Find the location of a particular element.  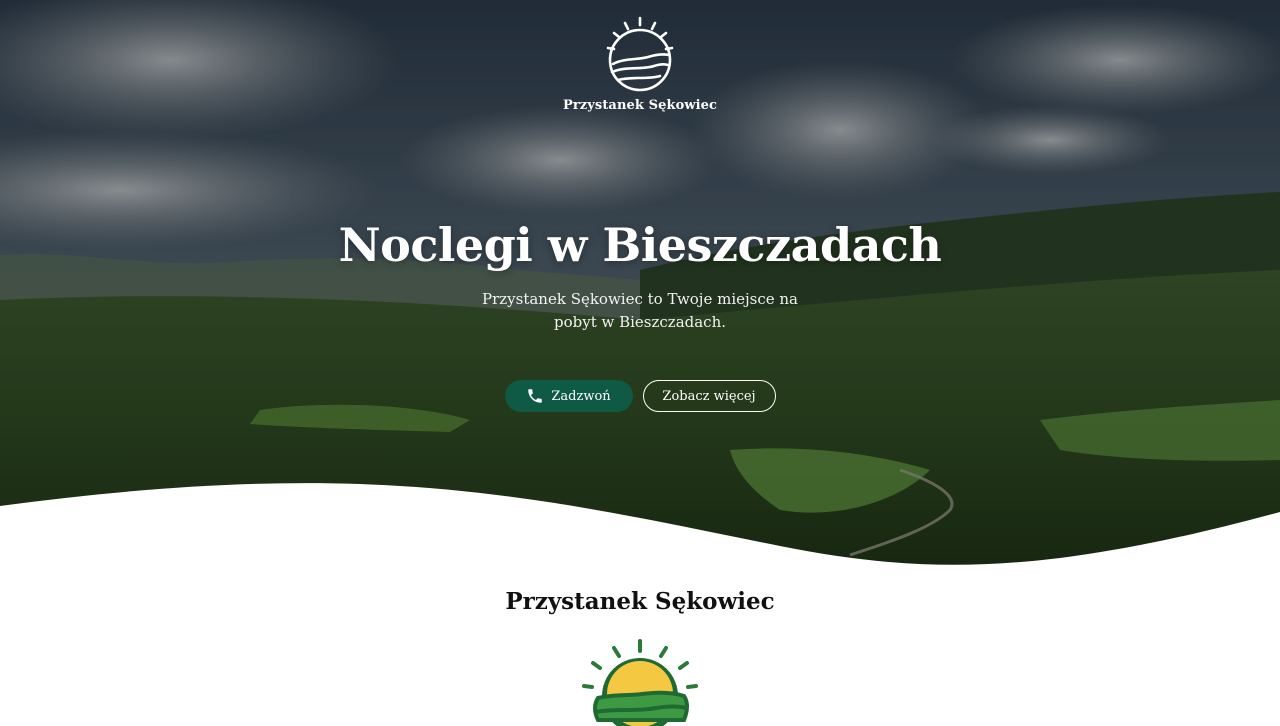

about-title: Przystanek Sękowiec is located at coordinates (640, 601).